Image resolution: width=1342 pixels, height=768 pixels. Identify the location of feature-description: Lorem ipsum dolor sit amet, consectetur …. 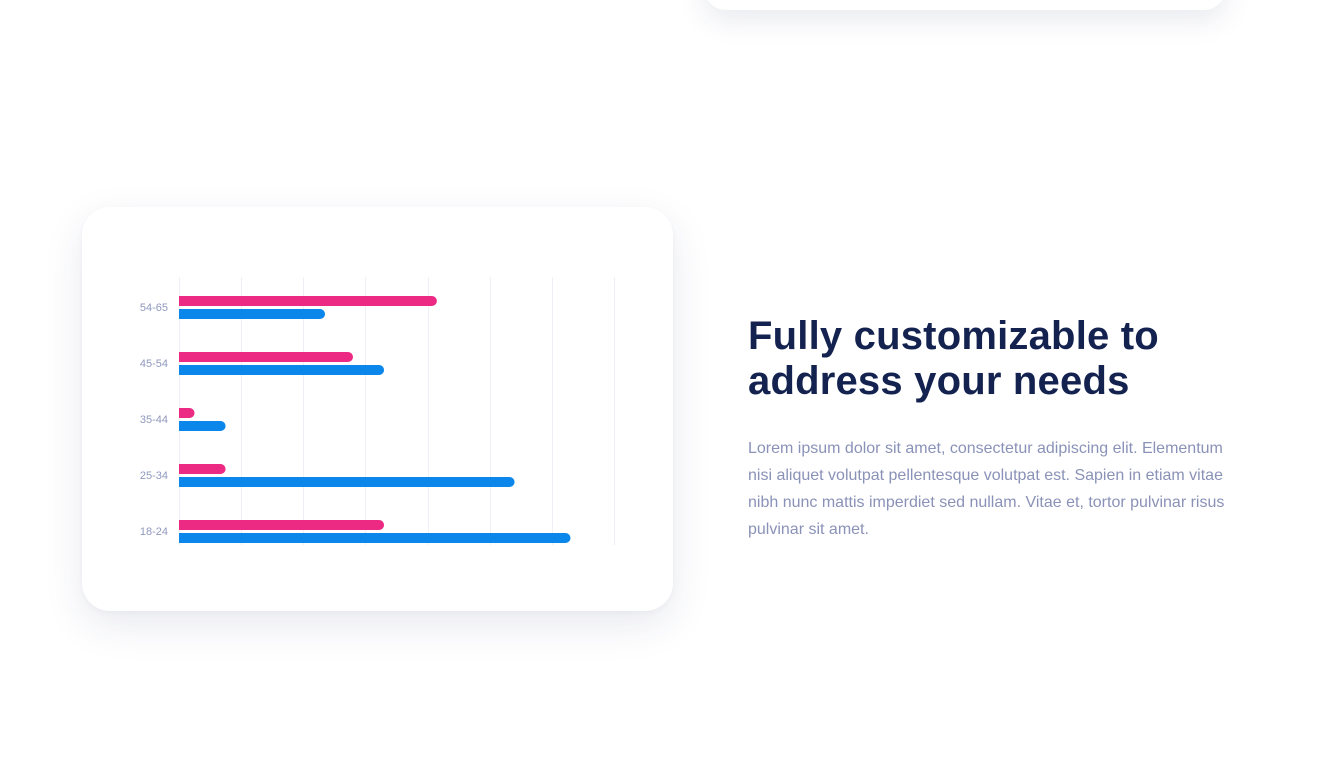
(986, 489).